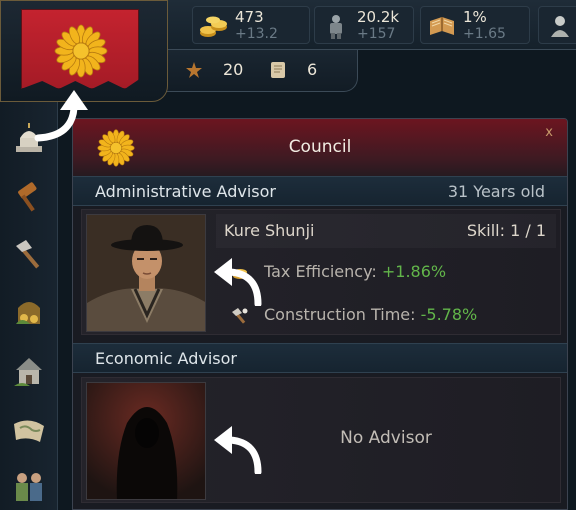 The width and height of the screenshot is (576, 510). What do you see at coordinates (560, 26) in the screenshot?
I see `bust-statue-icon` at bounding box center [560, 26].